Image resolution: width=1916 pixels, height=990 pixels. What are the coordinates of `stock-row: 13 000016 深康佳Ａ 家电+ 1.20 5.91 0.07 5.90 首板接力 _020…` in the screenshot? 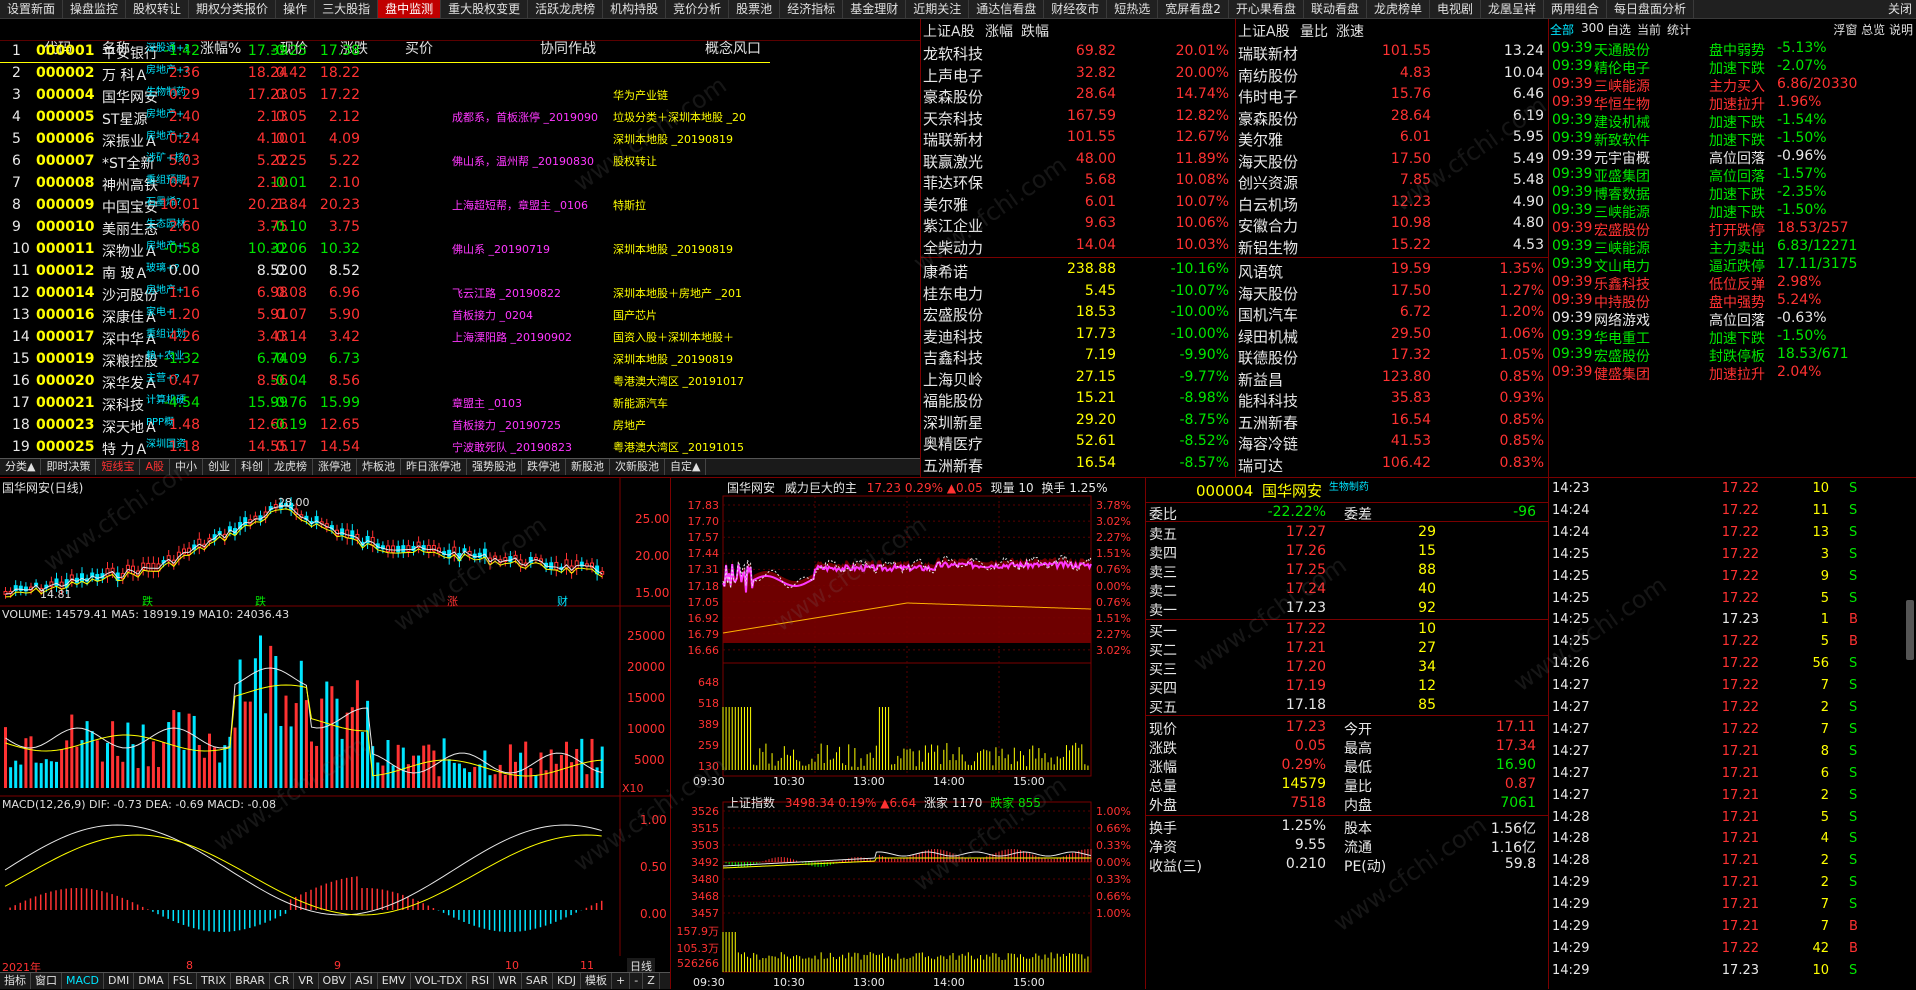 It's located at (460, 316).